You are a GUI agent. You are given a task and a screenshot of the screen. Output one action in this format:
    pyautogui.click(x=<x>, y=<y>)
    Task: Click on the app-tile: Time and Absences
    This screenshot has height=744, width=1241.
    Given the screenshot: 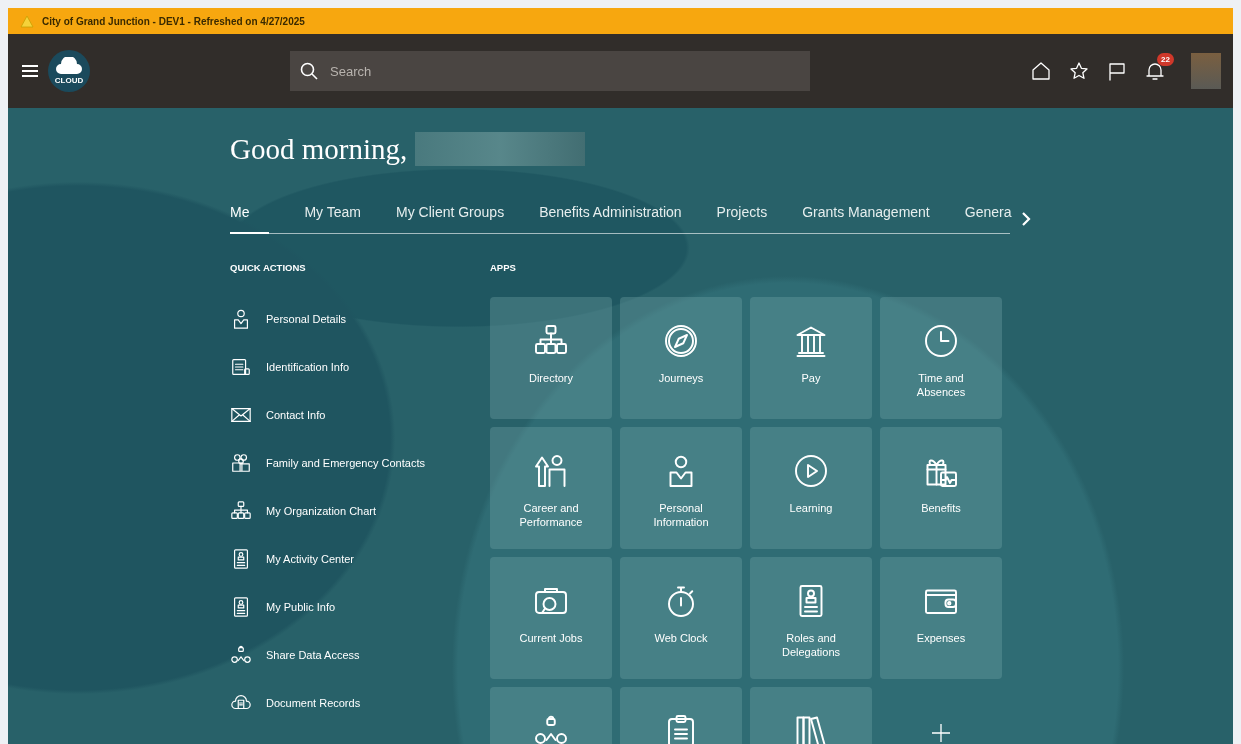 What is the action you would take?
    pyautogui.click(x=941, y=358)
    